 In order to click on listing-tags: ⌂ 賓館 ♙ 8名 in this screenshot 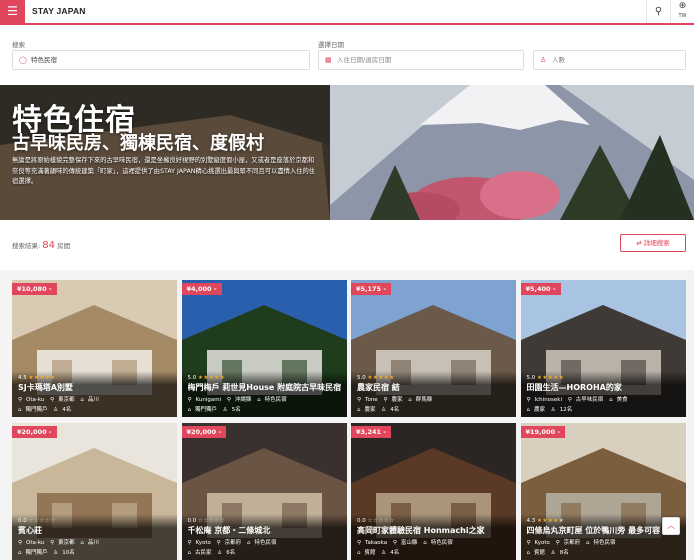, I will do `click(547, 553)`.